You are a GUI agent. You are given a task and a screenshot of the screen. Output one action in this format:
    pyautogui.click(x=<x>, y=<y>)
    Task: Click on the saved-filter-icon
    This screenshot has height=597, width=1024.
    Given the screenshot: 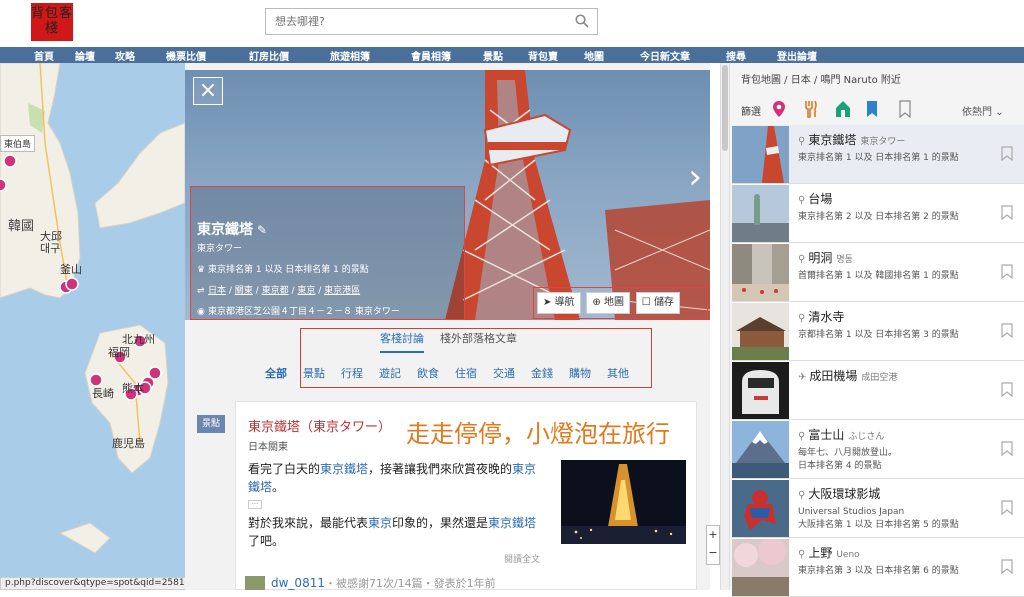 What is the action you would take?
    pyautogui.click(x=907, y=109)
    